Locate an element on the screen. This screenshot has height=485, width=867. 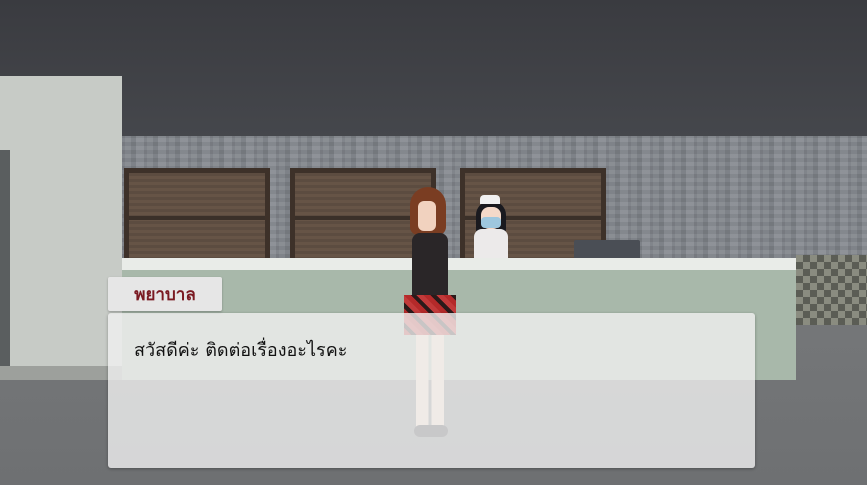
dialogue-text: สวัสดีค่ะ ติดต่อเรื่องอะไรคะ is located at coordinates (241, 350).